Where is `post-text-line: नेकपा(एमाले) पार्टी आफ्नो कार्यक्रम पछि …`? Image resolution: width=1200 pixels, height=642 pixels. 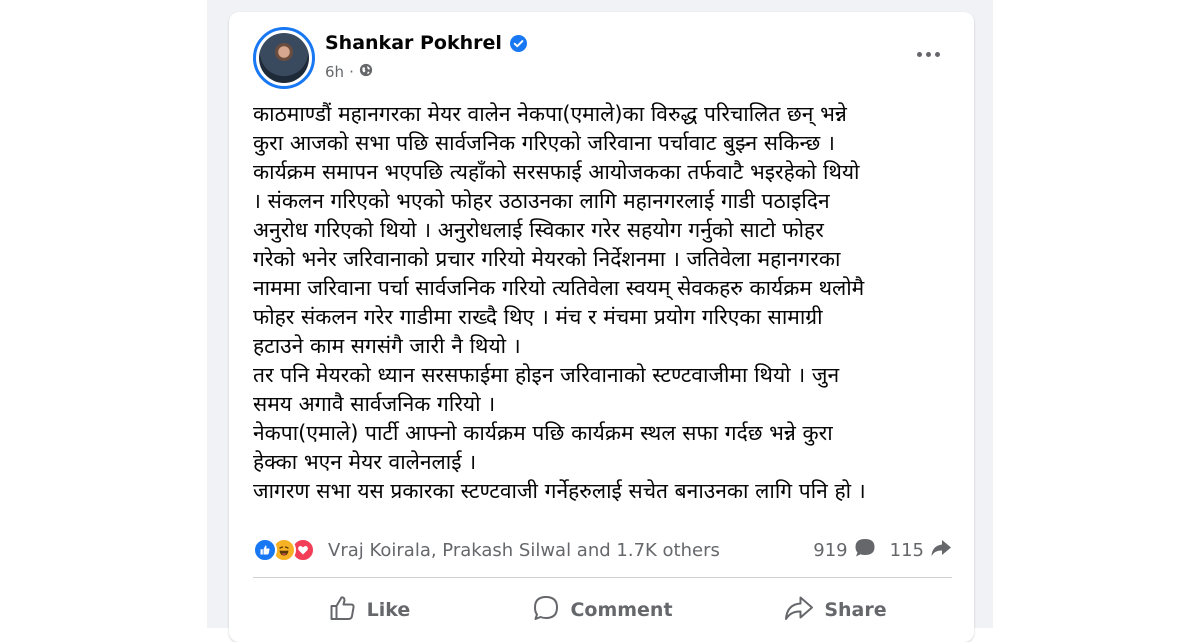
post-text-line: नेकपा(एमाले) पार्टी आफ्नो कार्यक्रम पछि … is located at coordinates (543, 433).